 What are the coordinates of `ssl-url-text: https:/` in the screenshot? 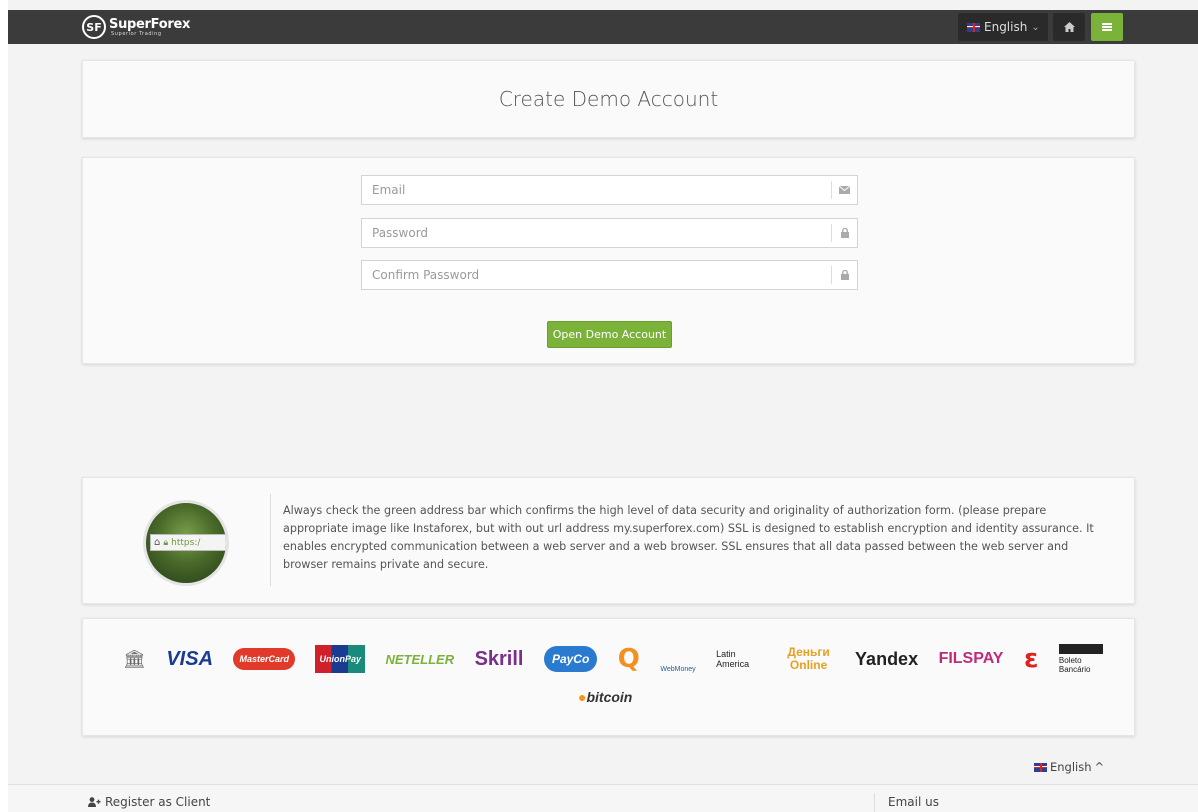 It's located at (186, 542).